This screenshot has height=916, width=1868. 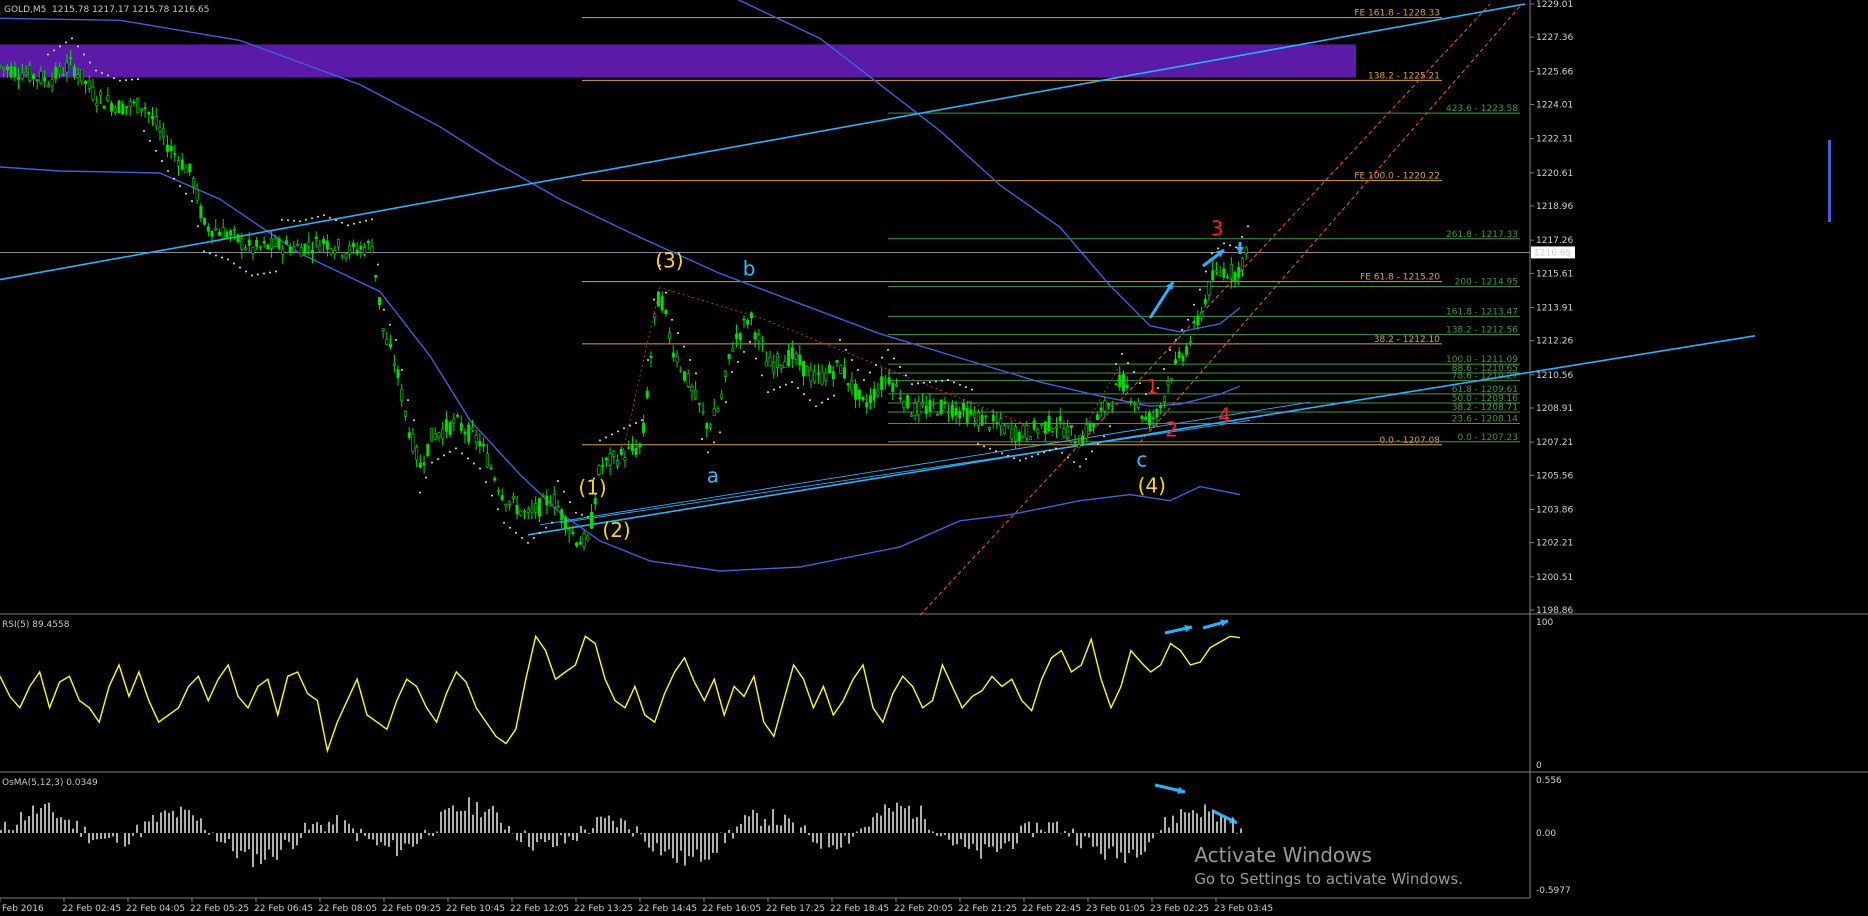 What do you see at coordinates (130, 10) in the screenshot?
I see `ohlc-readout: 1215.78 1217.17 1215.78 1216.65` at bounding box center [130, 10].